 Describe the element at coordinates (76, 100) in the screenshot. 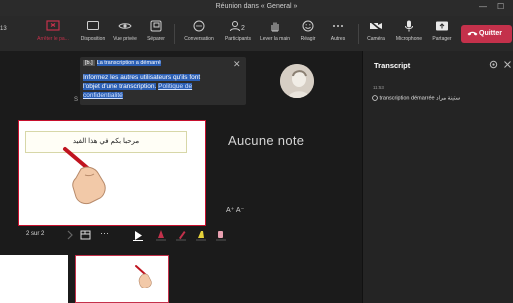

I see `speaker-initial: S` at that location.